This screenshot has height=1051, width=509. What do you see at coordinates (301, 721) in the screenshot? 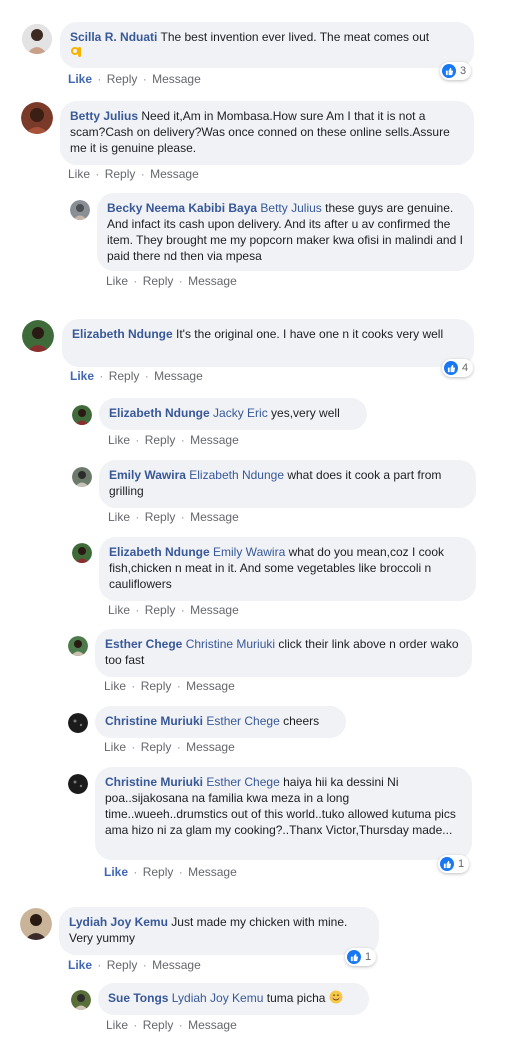
I see `comment-text: cheers` at bounding box center [301, 721].